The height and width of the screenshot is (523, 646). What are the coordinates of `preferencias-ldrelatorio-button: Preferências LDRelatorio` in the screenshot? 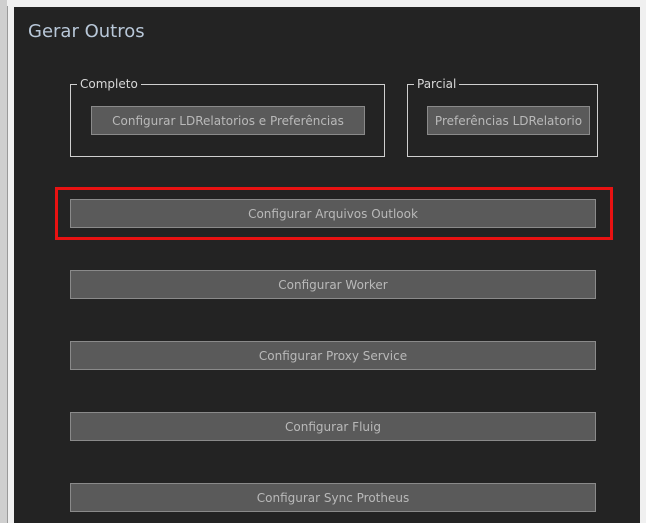 It's located at (508, 120).